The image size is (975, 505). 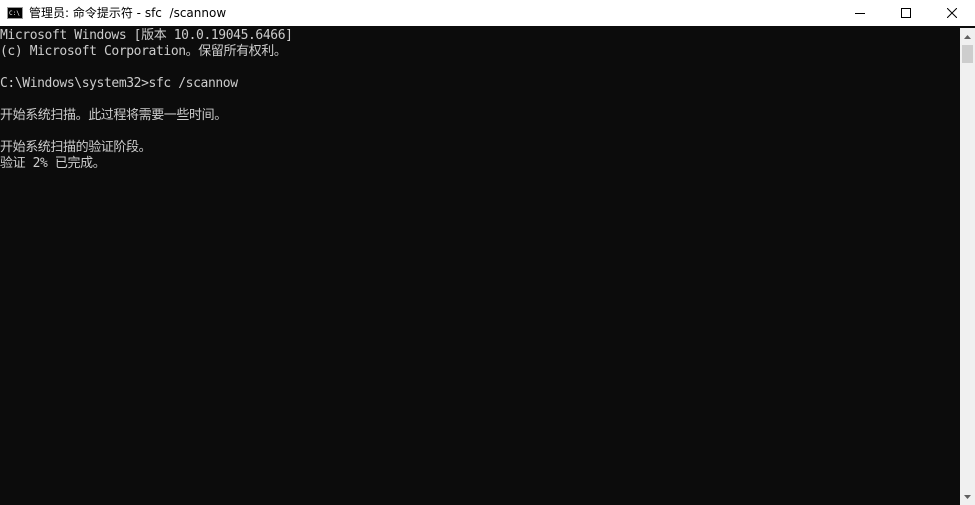 What do you see at coordinates (487, 13) in the screenshot?
I see `title-bar: C:\ 管理员: 命令提示符 - sfc /scannow` at bounding box center [487, 13].